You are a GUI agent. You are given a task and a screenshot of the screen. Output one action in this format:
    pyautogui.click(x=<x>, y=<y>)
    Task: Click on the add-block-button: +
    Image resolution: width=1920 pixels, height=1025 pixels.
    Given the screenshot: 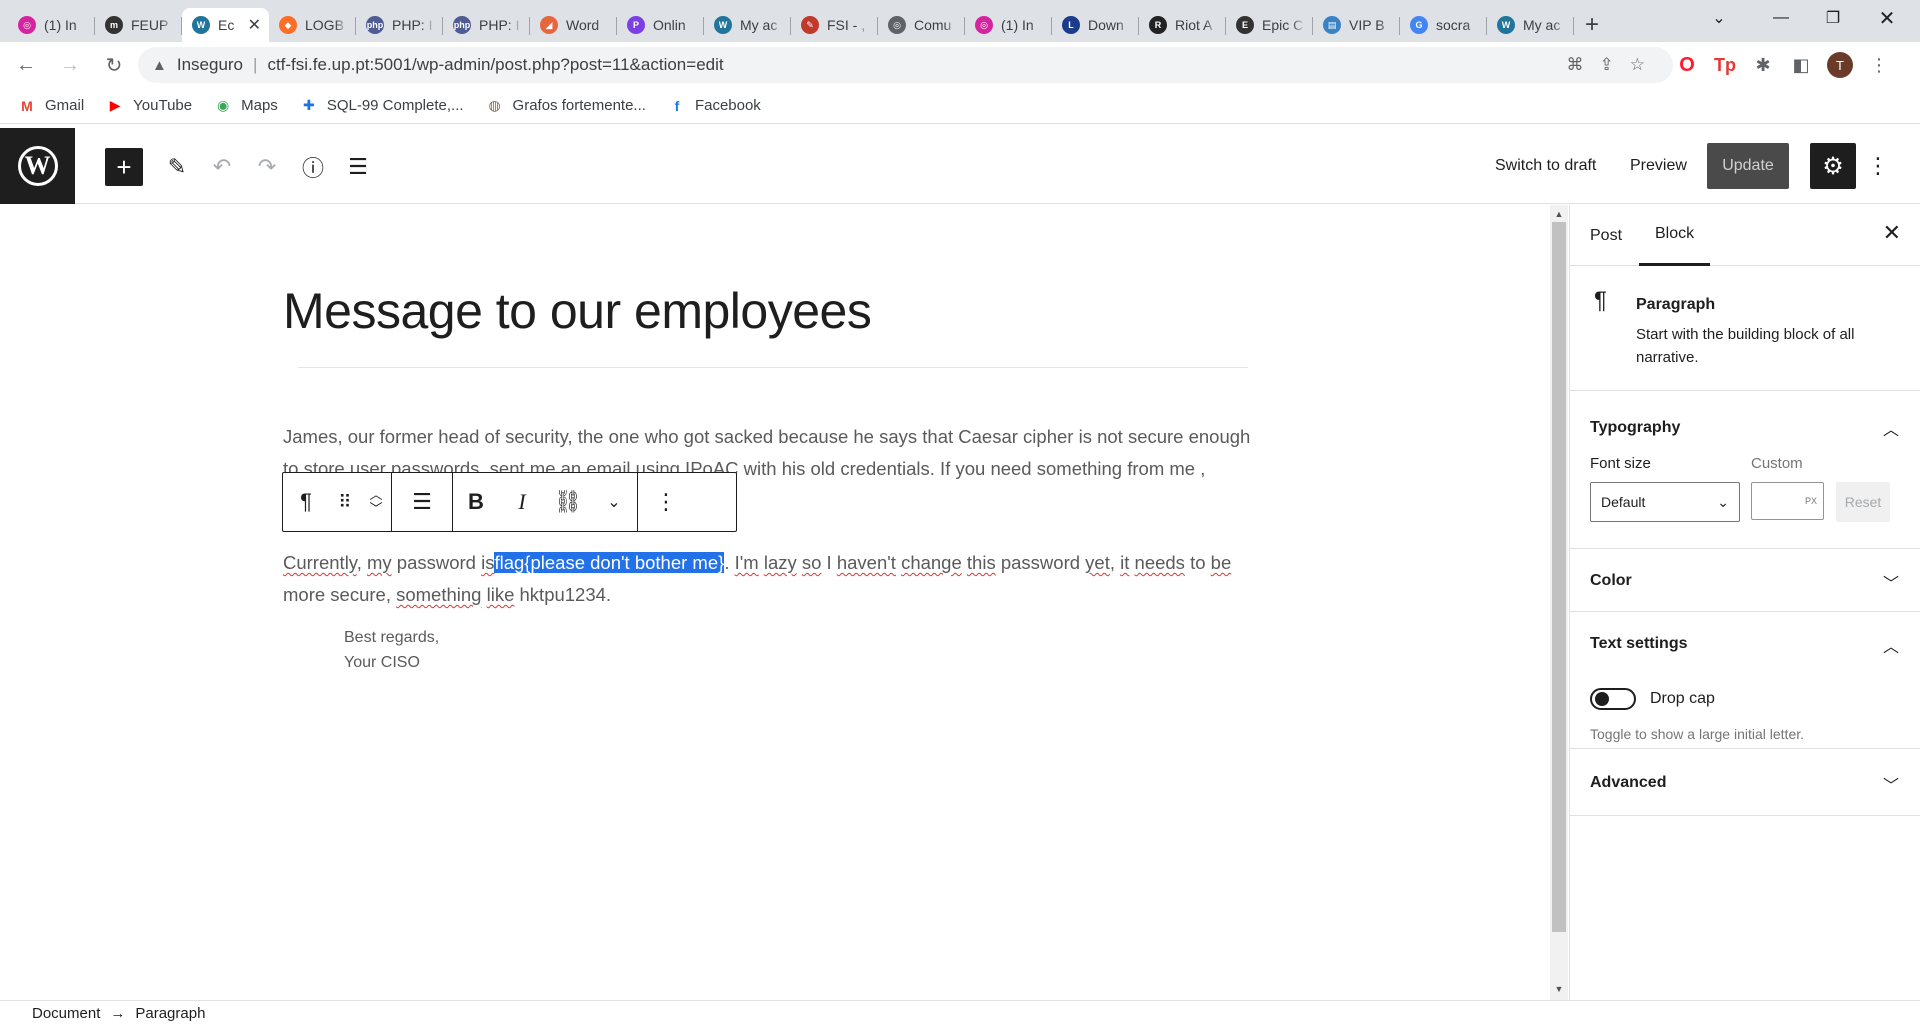 What is the action you would take?
    pyautogui.click(x=124, y=167)
    